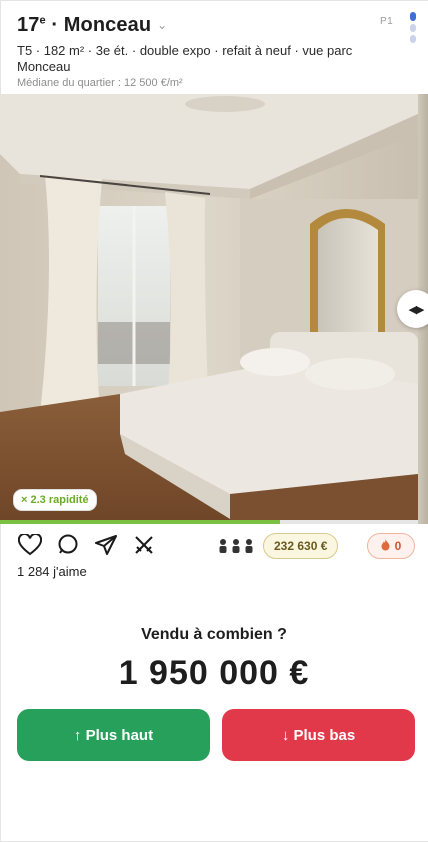 The image size is (428, 842). I want to click on sold-price: 1 950 000 €, so click(214, 673).